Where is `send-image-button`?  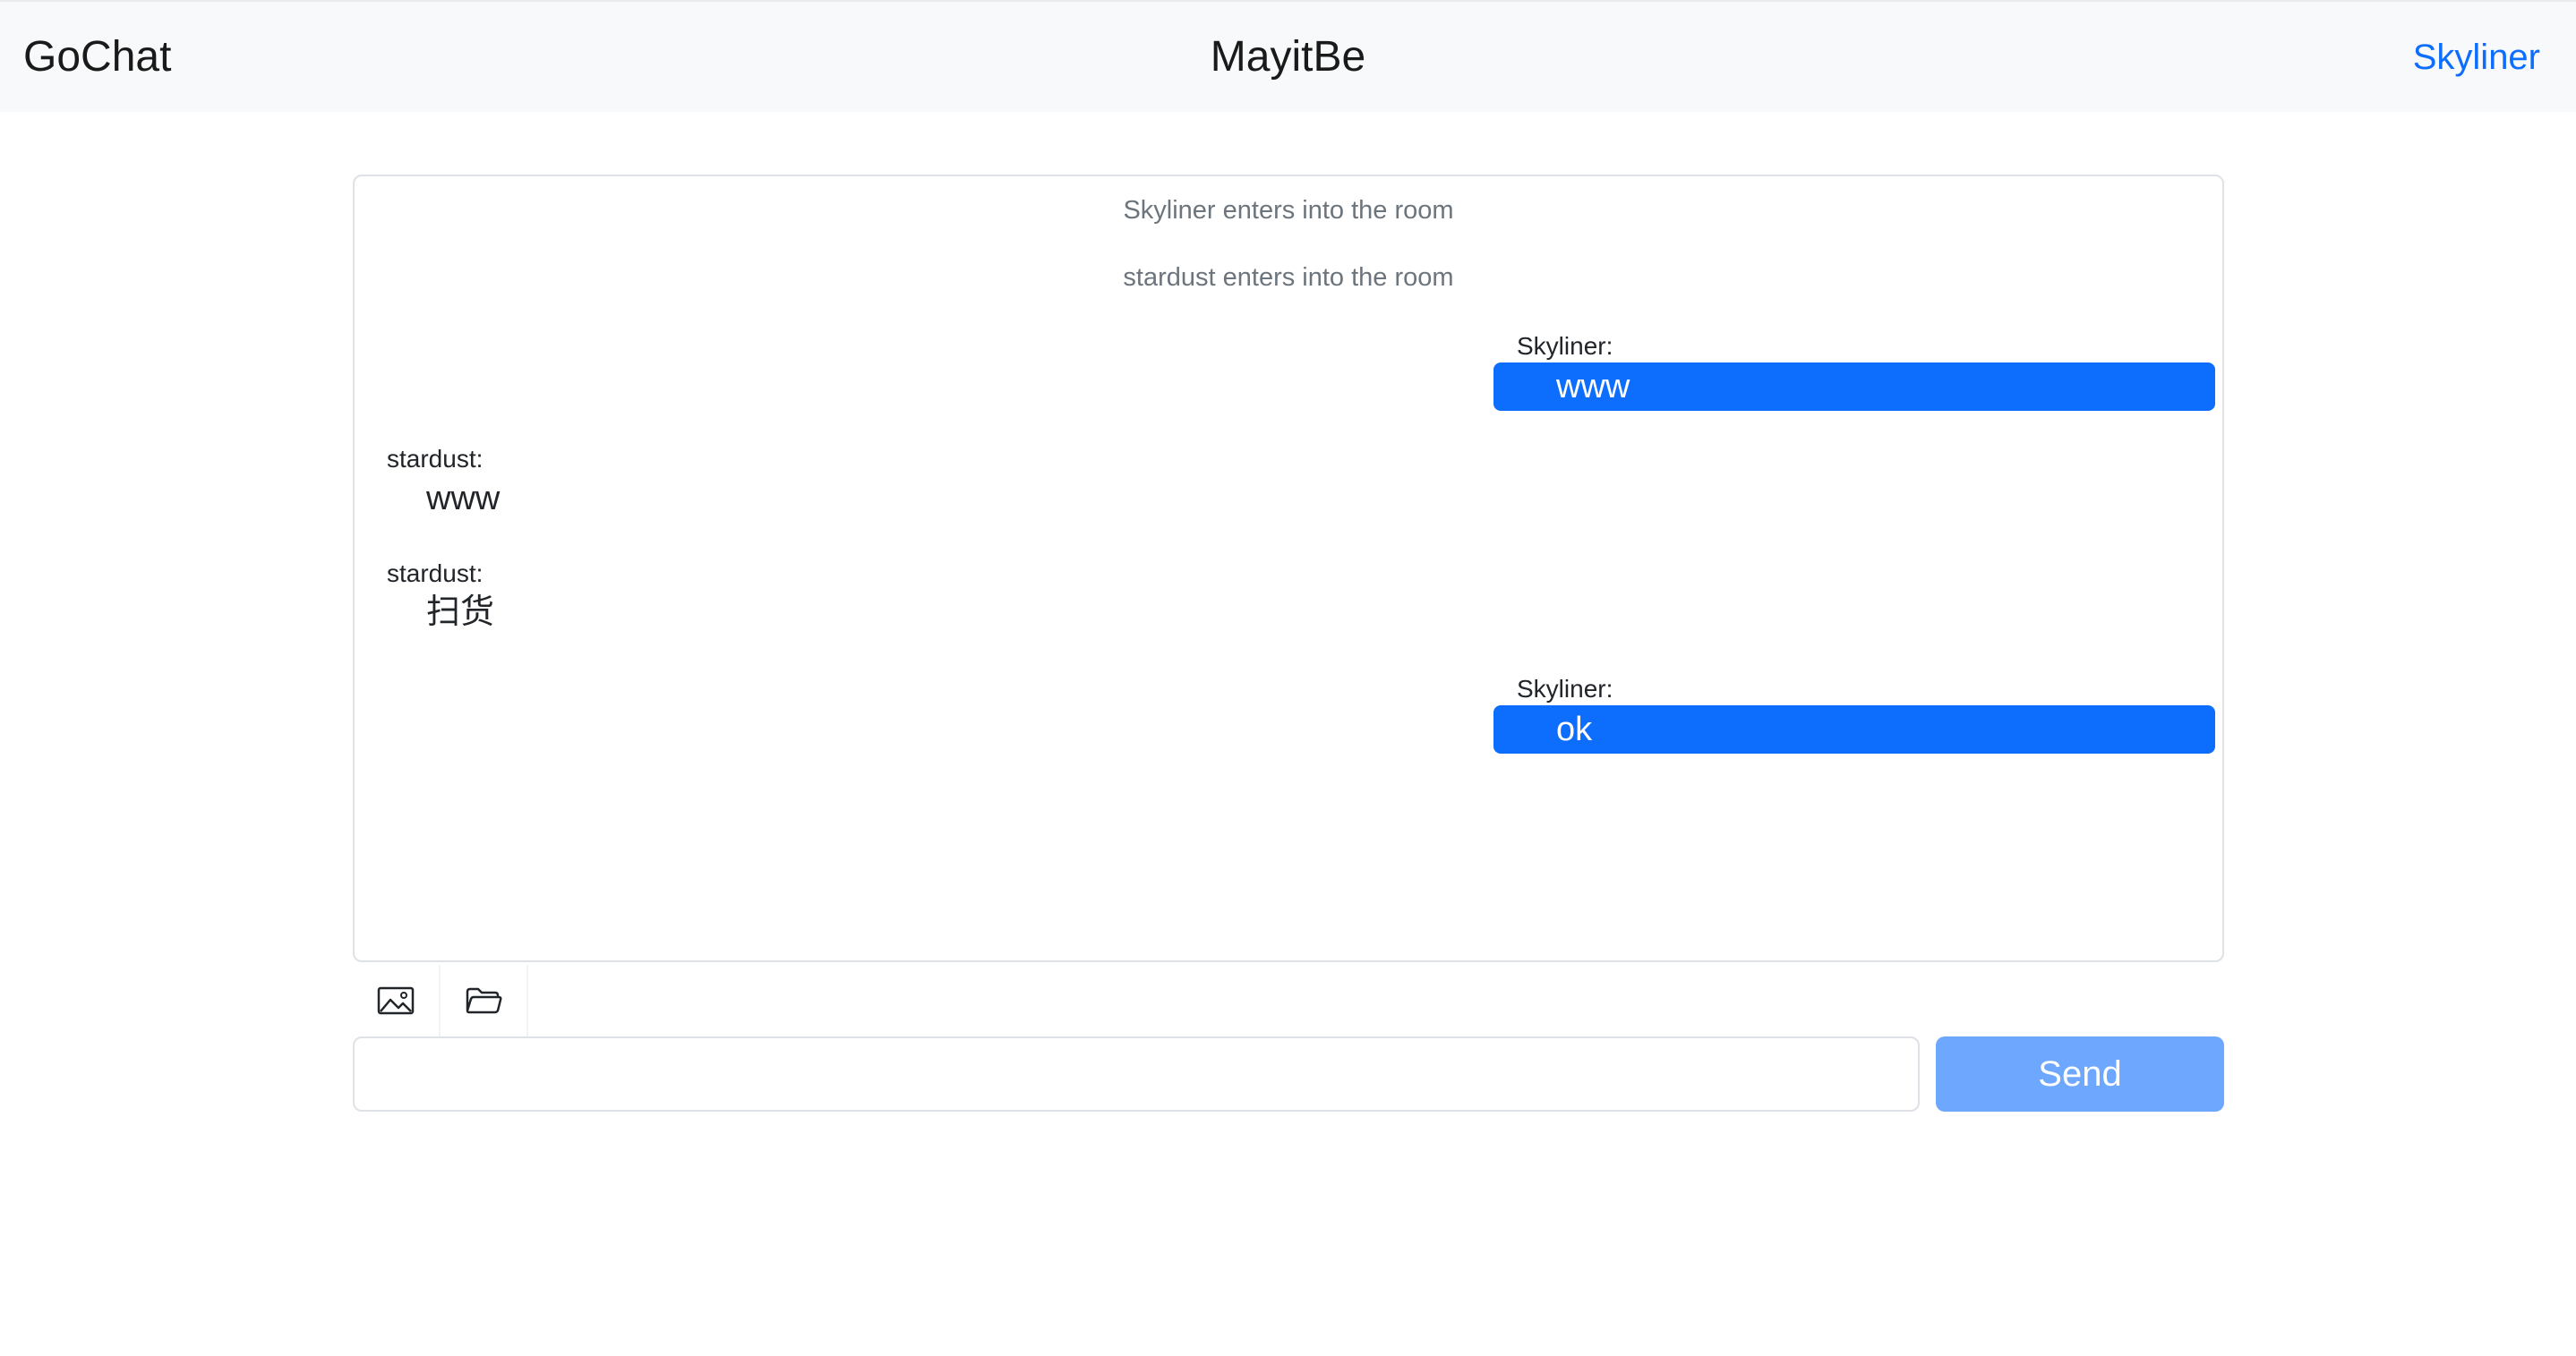 send-image-button is located at coordinates (397, 1000).